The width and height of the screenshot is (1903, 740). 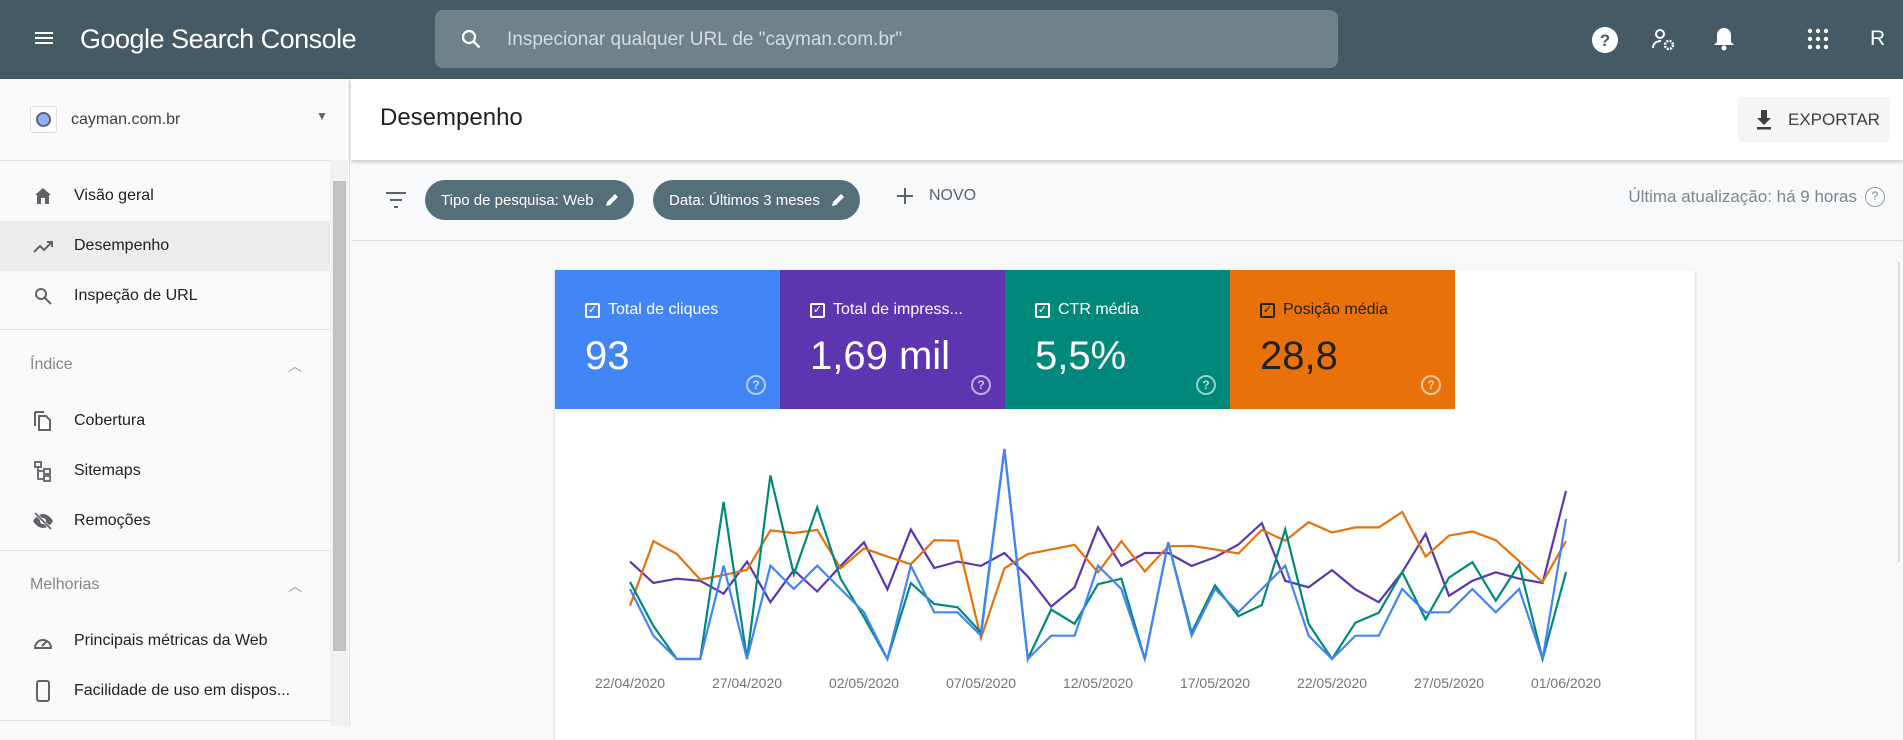 What do you see at coordinates (1335, 309) in the screenshot?
I see `metric-name: Posição média` at bounding box center [1335, 309].